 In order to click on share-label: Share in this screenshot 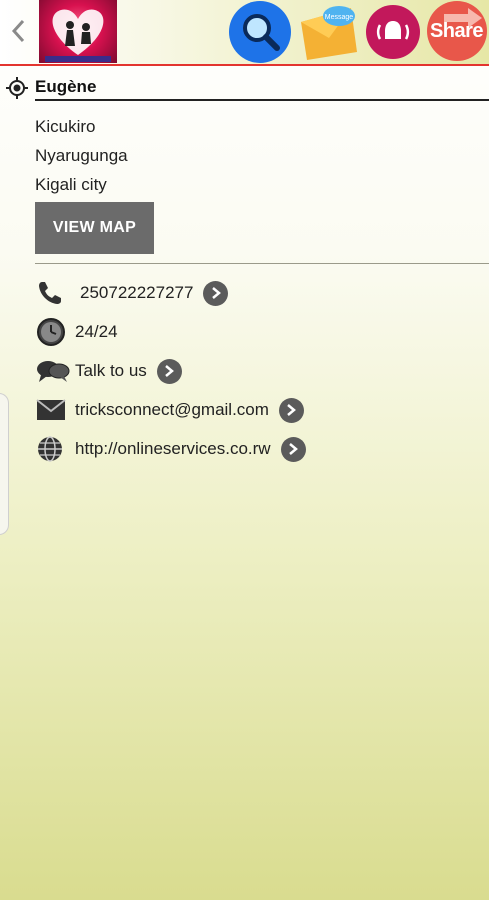, I will do `click(456, 31)`.